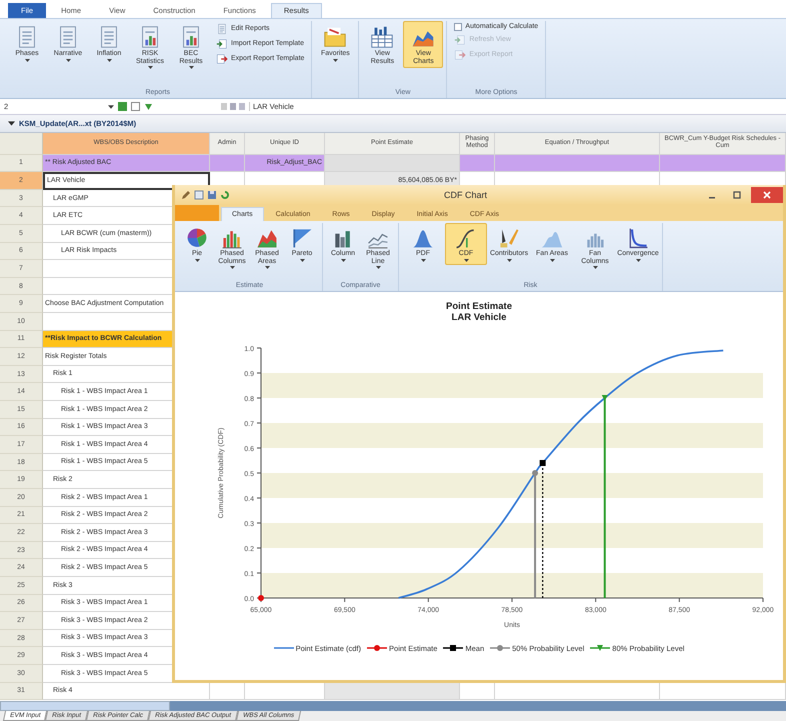 The width and height of the screenshot is (786, 721). Describe the element at coordinates (479, 307) in the screenshot. I see `chart-title: Point Estimate` at that location.